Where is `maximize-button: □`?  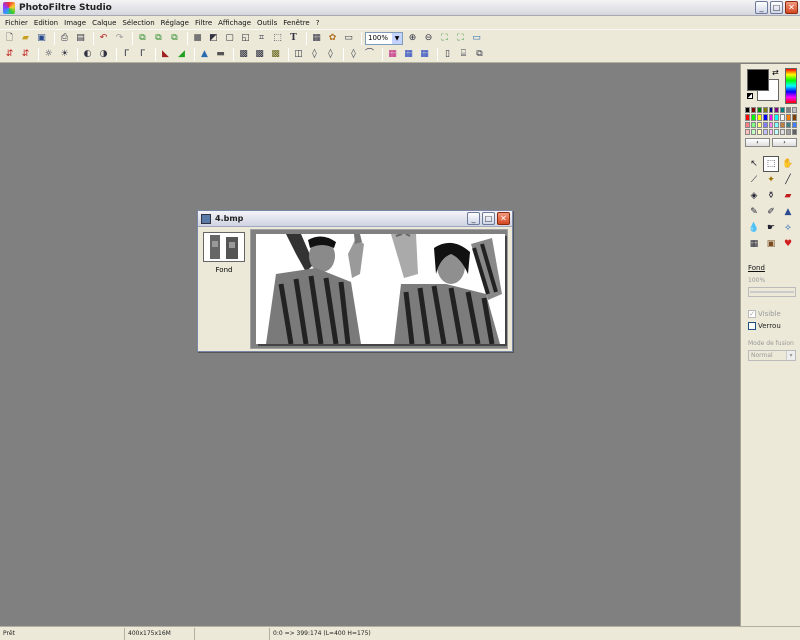
maximize-button: □ is located at coordinates (776, 7).